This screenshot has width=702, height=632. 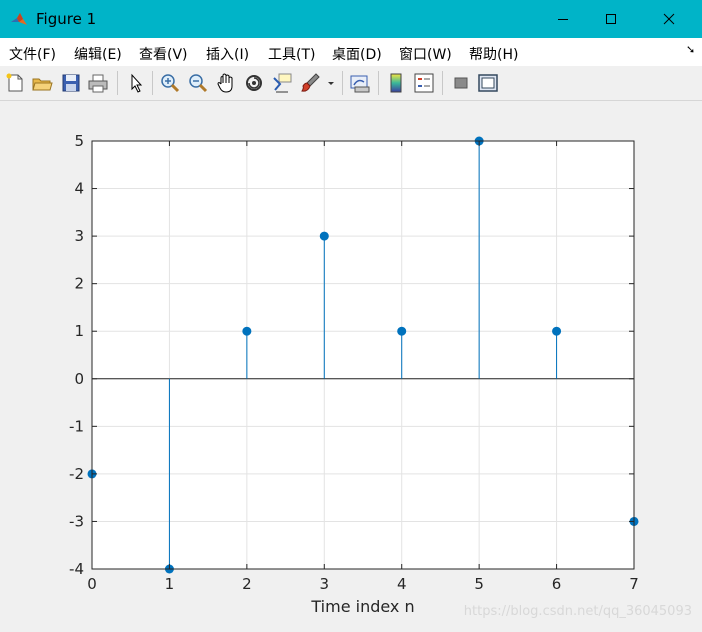 I want to click on dock-arrow-icon: ➘, so click(x=690, y=49).